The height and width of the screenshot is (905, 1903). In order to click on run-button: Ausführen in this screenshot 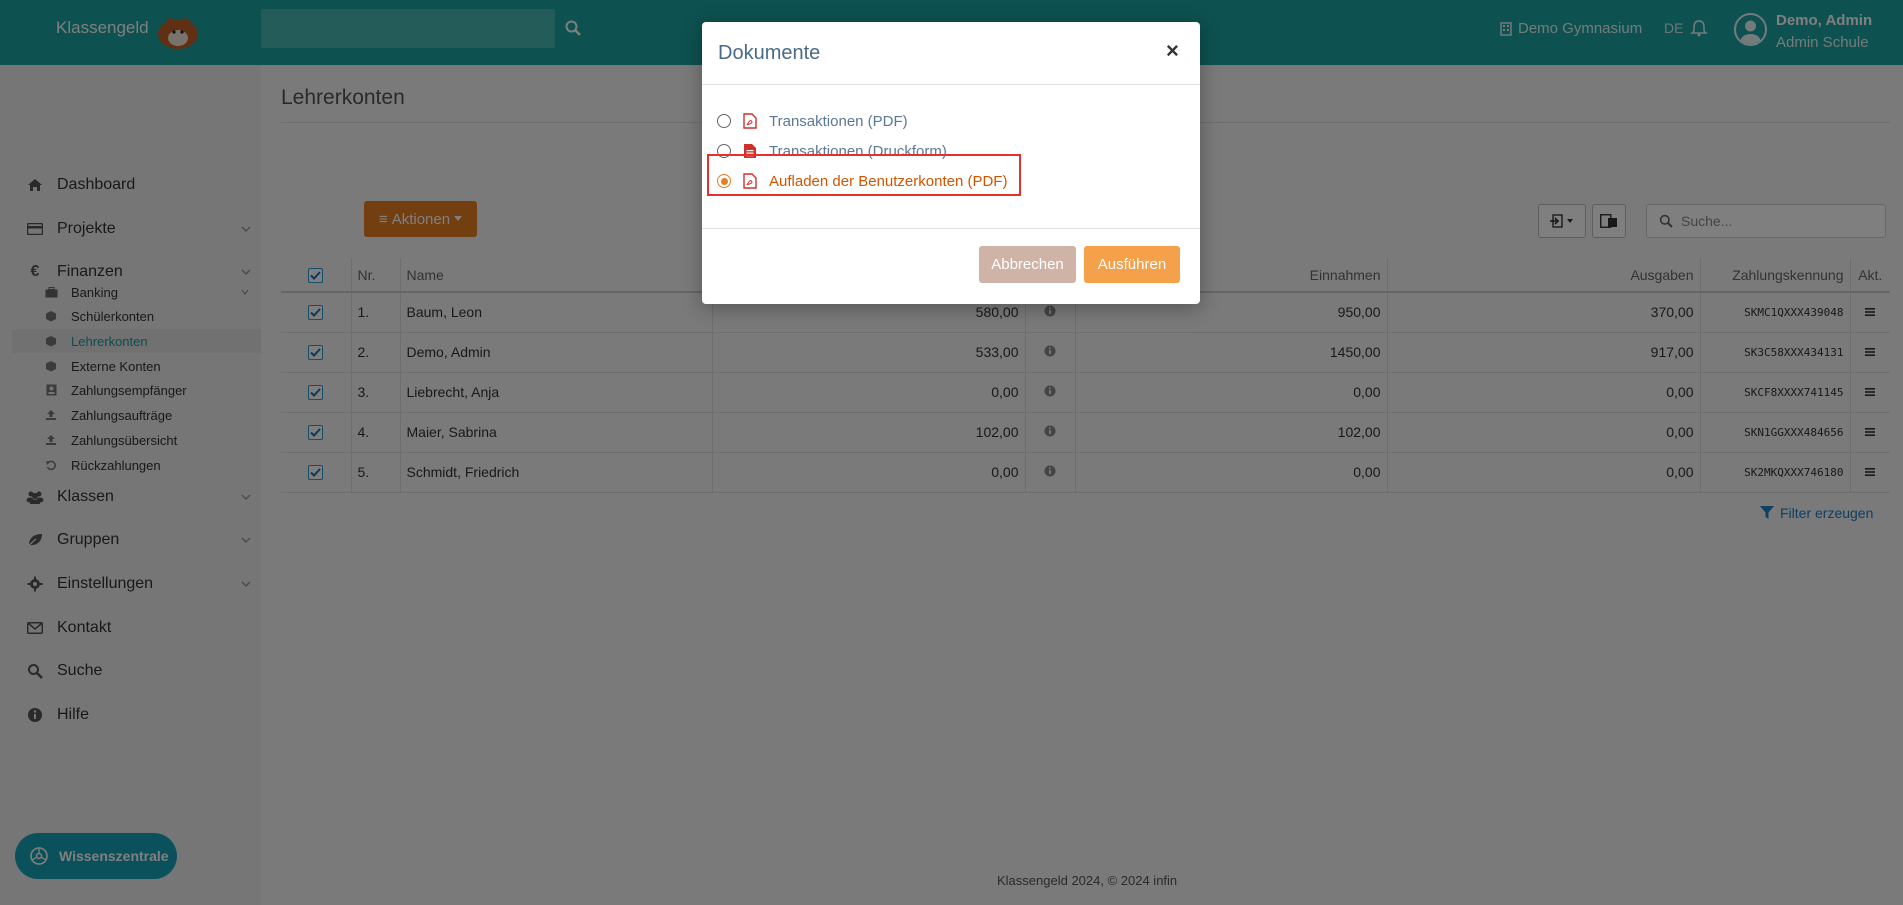, I will do `click(1132, 264)`.